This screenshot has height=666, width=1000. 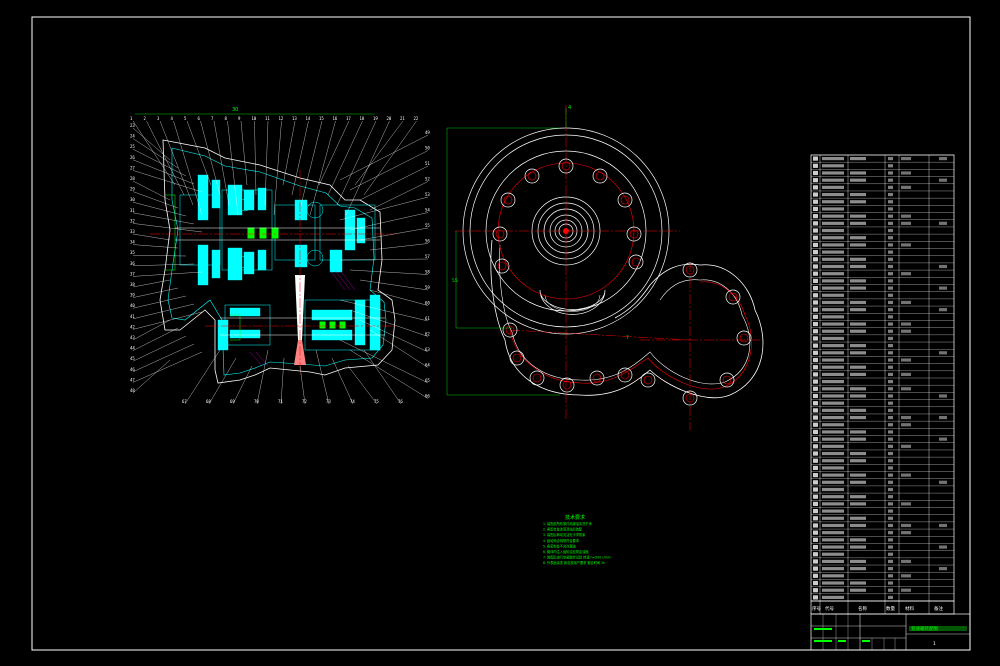 What do you see at coordinates (455, 281) in the screenshot?
I see `end-view-dim-left: 55` at bounding box center [455, 281].